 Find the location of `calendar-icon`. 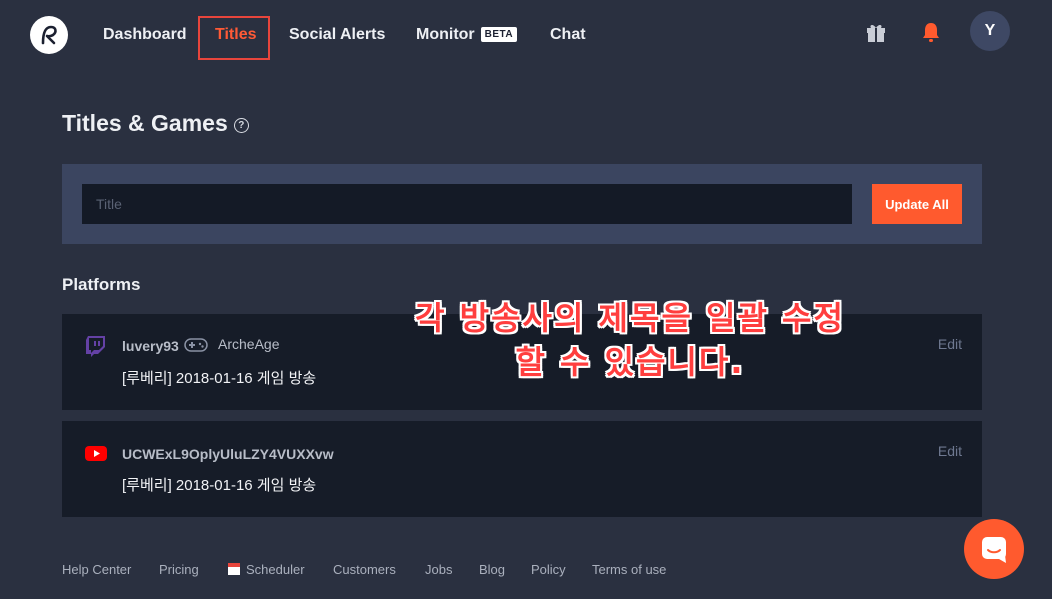

calendar-icon is located at coordinates (234, 569).